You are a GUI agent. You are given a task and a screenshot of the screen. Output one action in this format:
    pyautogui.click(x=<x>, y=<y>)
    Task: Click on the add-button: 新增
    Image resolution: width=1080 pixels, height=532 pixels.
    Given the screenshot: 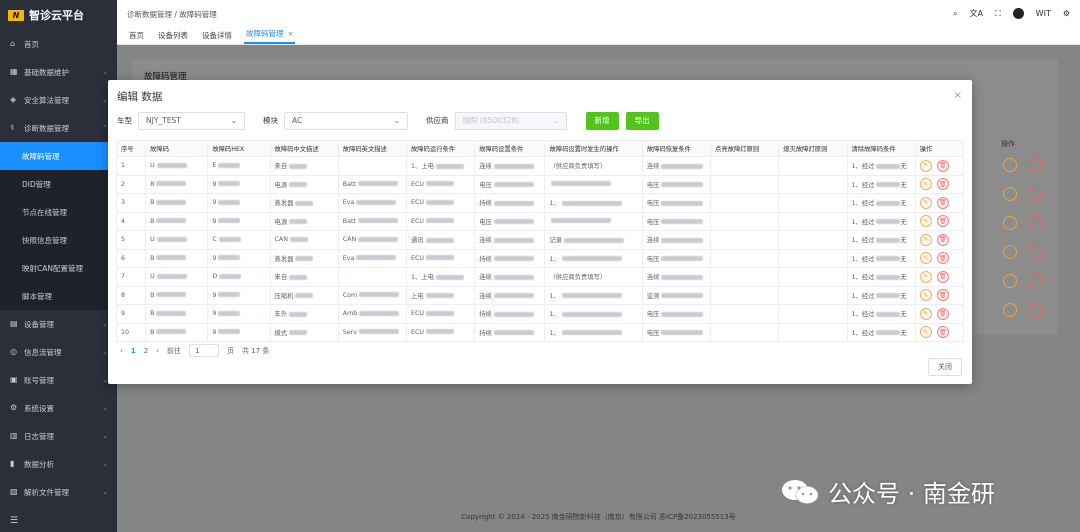 What is the action you would take?
    pyautogui.click(x=602, y=120)
    